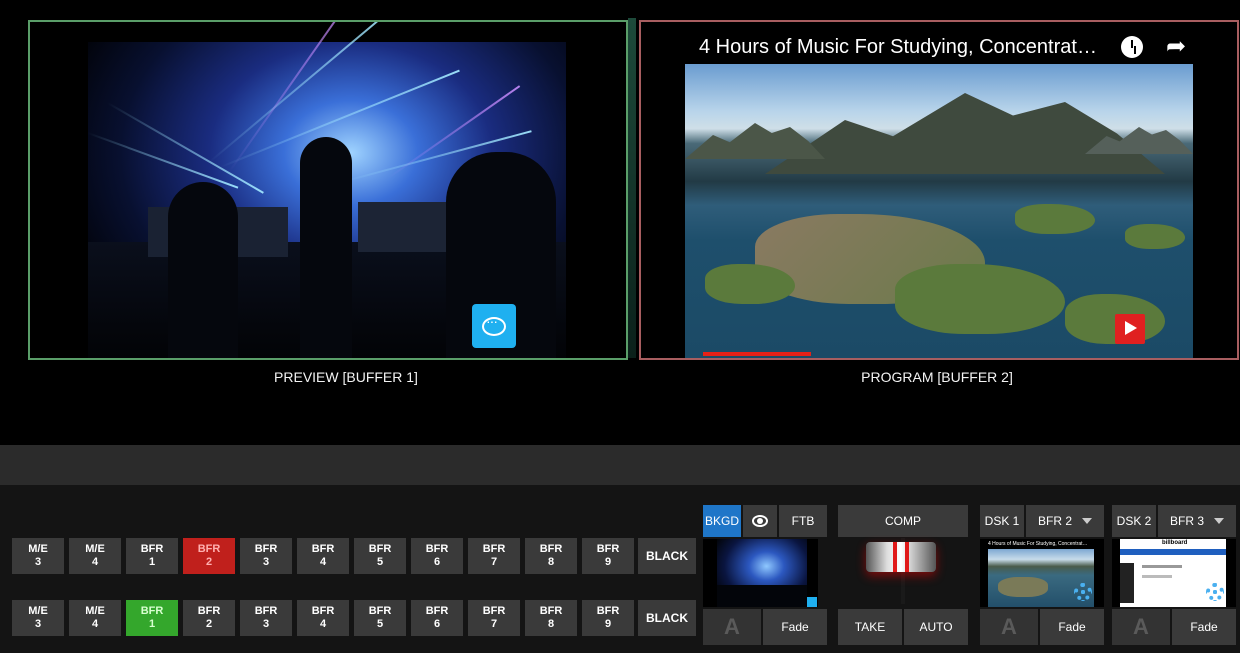  Describe the element at coordinates (1132, 47) in the screenshot. I see `watch-later-icon` at that location.